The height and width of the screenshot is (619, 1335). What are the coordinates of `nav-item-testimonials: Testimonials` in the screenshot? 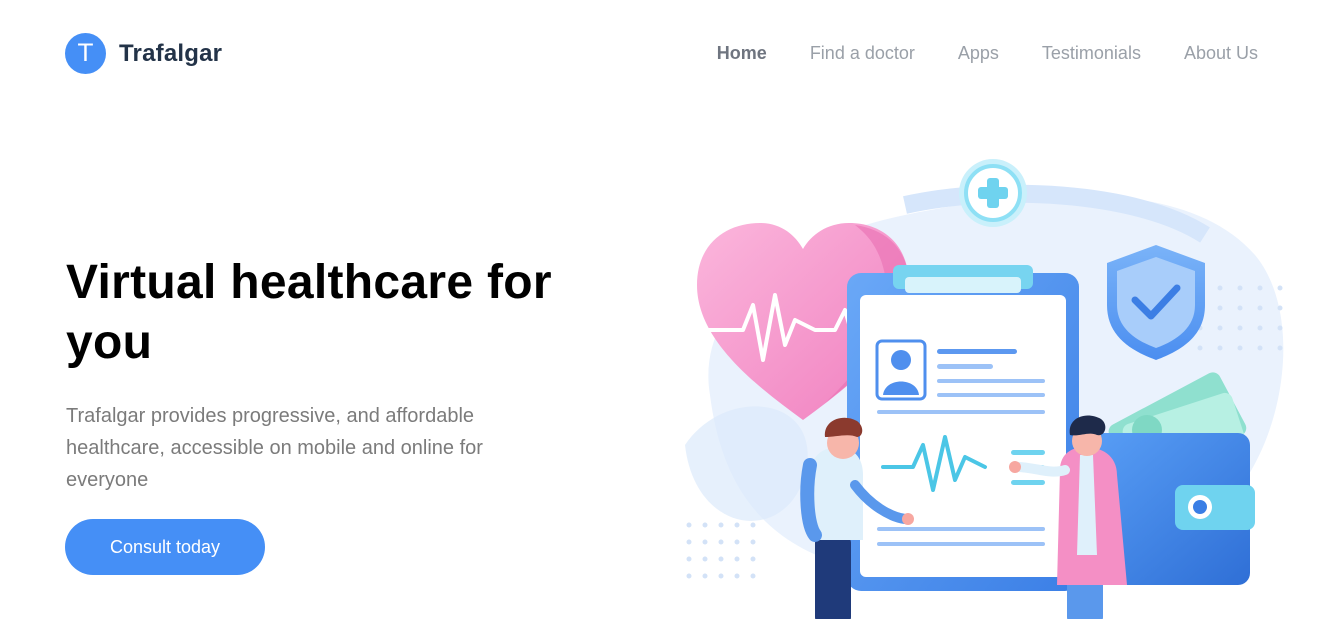 It's located at (1091, 53).